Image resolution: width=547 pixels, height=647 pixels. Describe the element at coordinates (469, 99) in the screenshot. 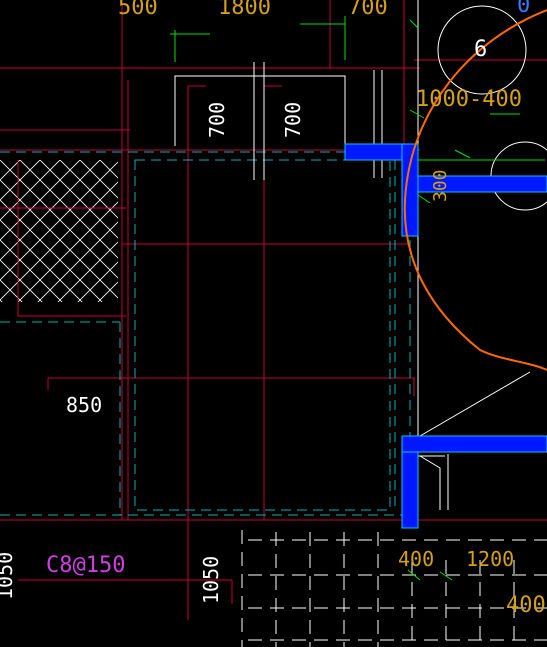

I see `dim-grid-1000-400: 1000-400` at that location.